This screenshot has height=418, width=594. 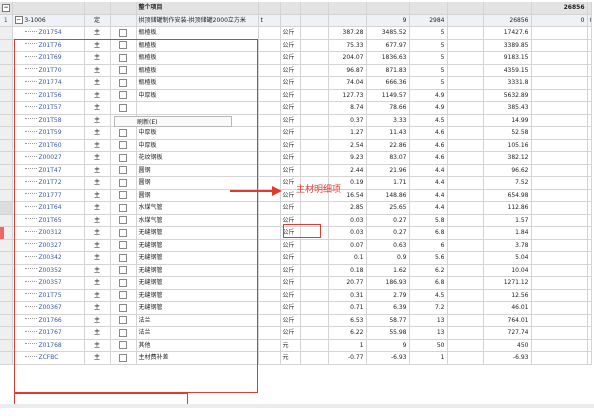 What do you see at coordinates (507, 258) in the screenshot?
I see `material-total: 5.04` at bounding box center [507, 258].